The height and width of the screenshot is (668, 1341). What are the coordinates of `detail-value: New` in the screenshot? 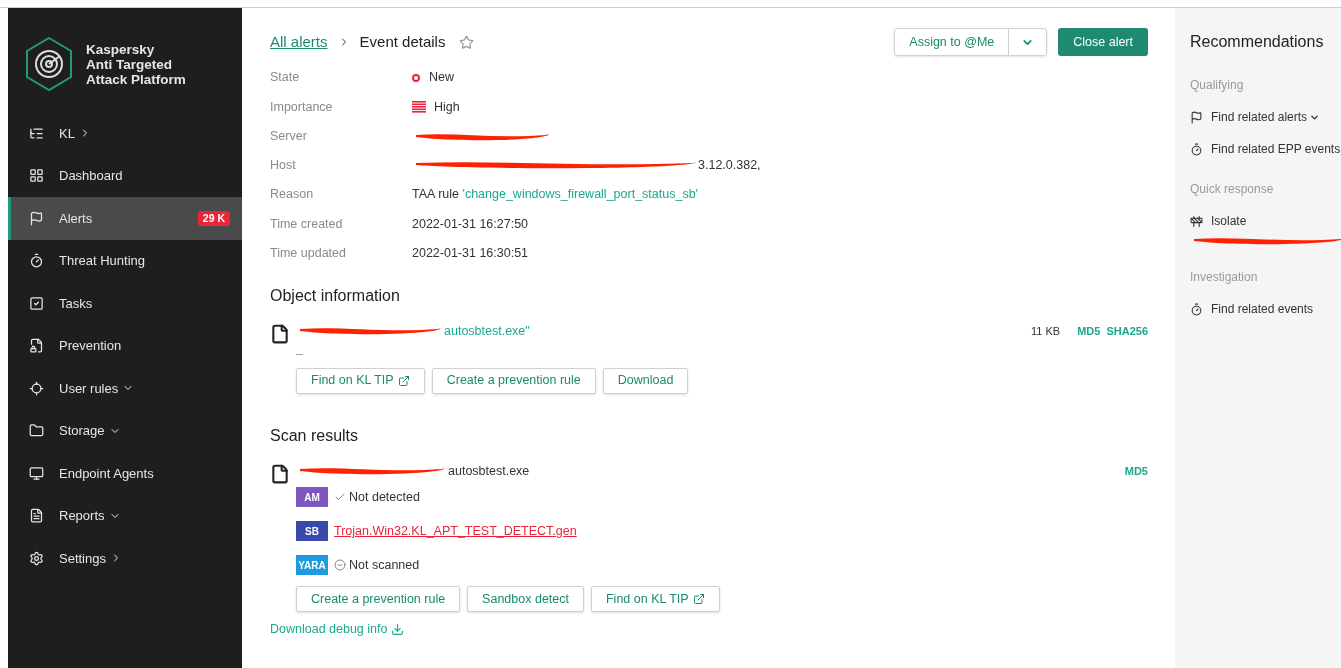 It's located at (441, 78).